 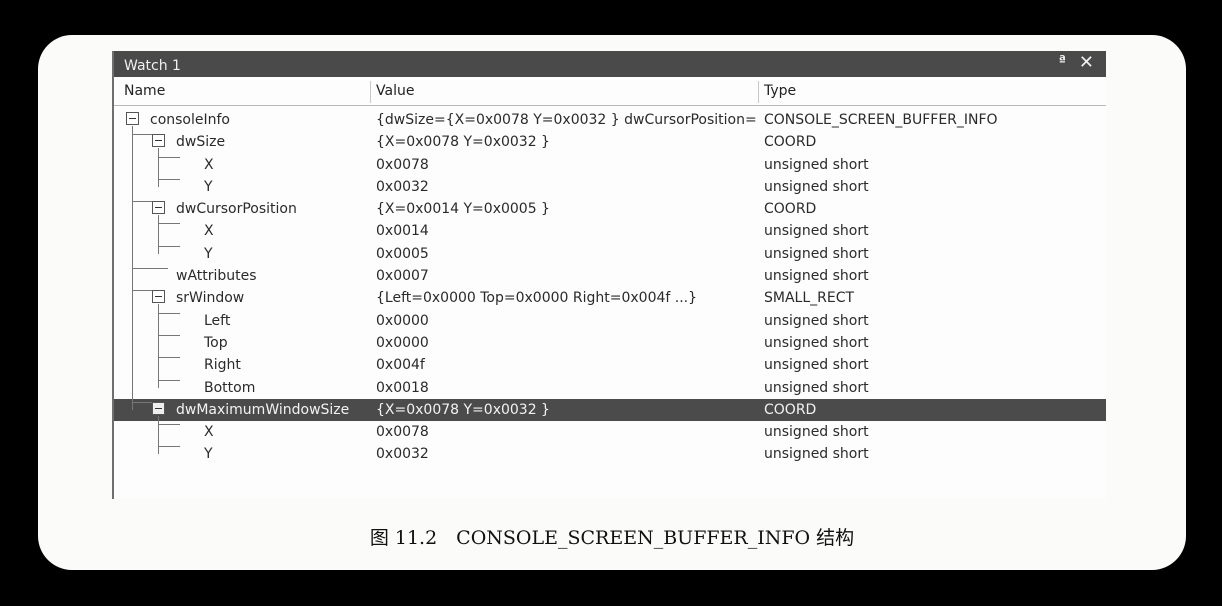 What do you see at coordinates (216, 276) in the screenshot?
I see `row-name: wAttributes` at bounding box center [216, 276].